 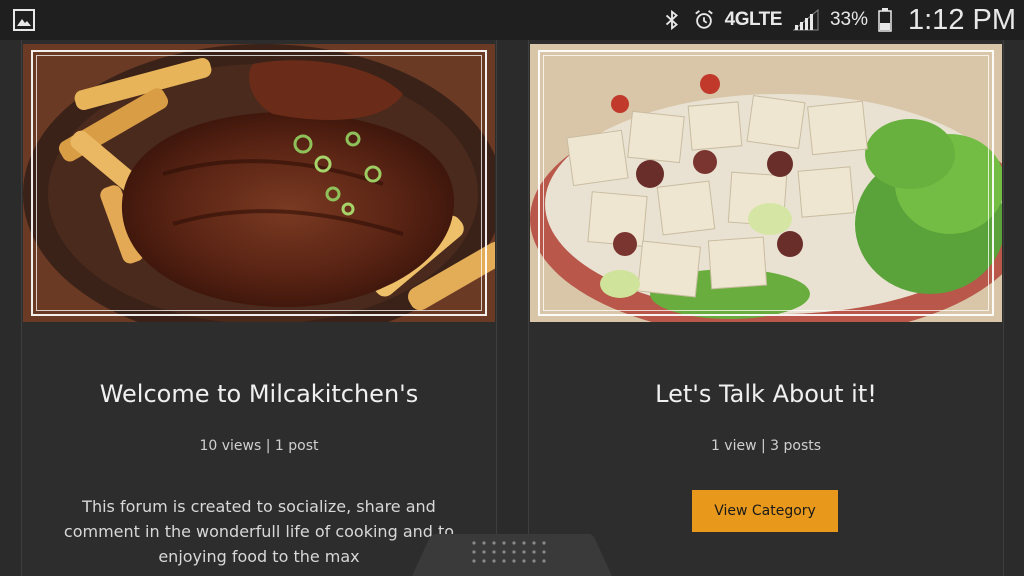 I want to click on alarm-icon, so click(x=703, y=19).